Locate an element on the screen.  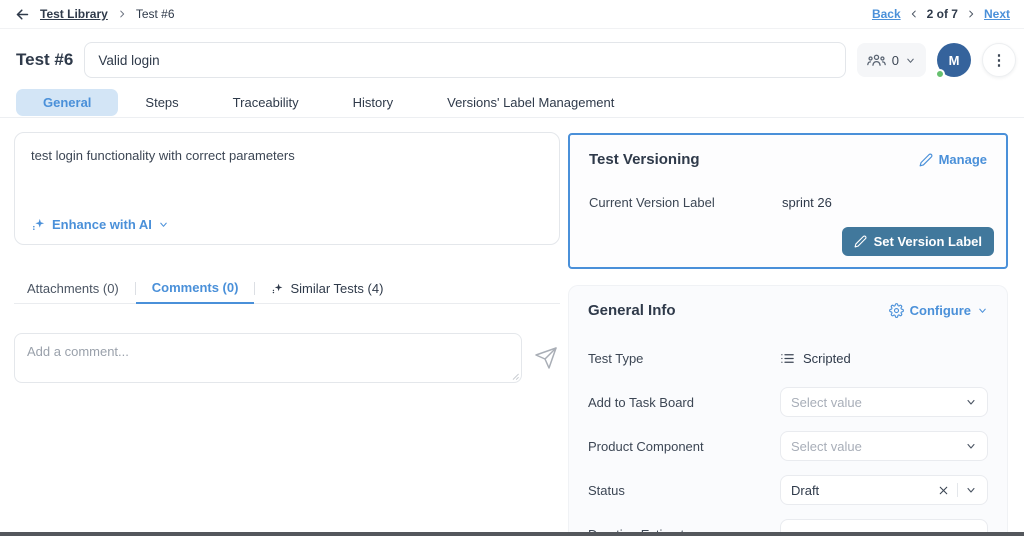
field-row-status: Status Draft is located at coordinates (788, 490).